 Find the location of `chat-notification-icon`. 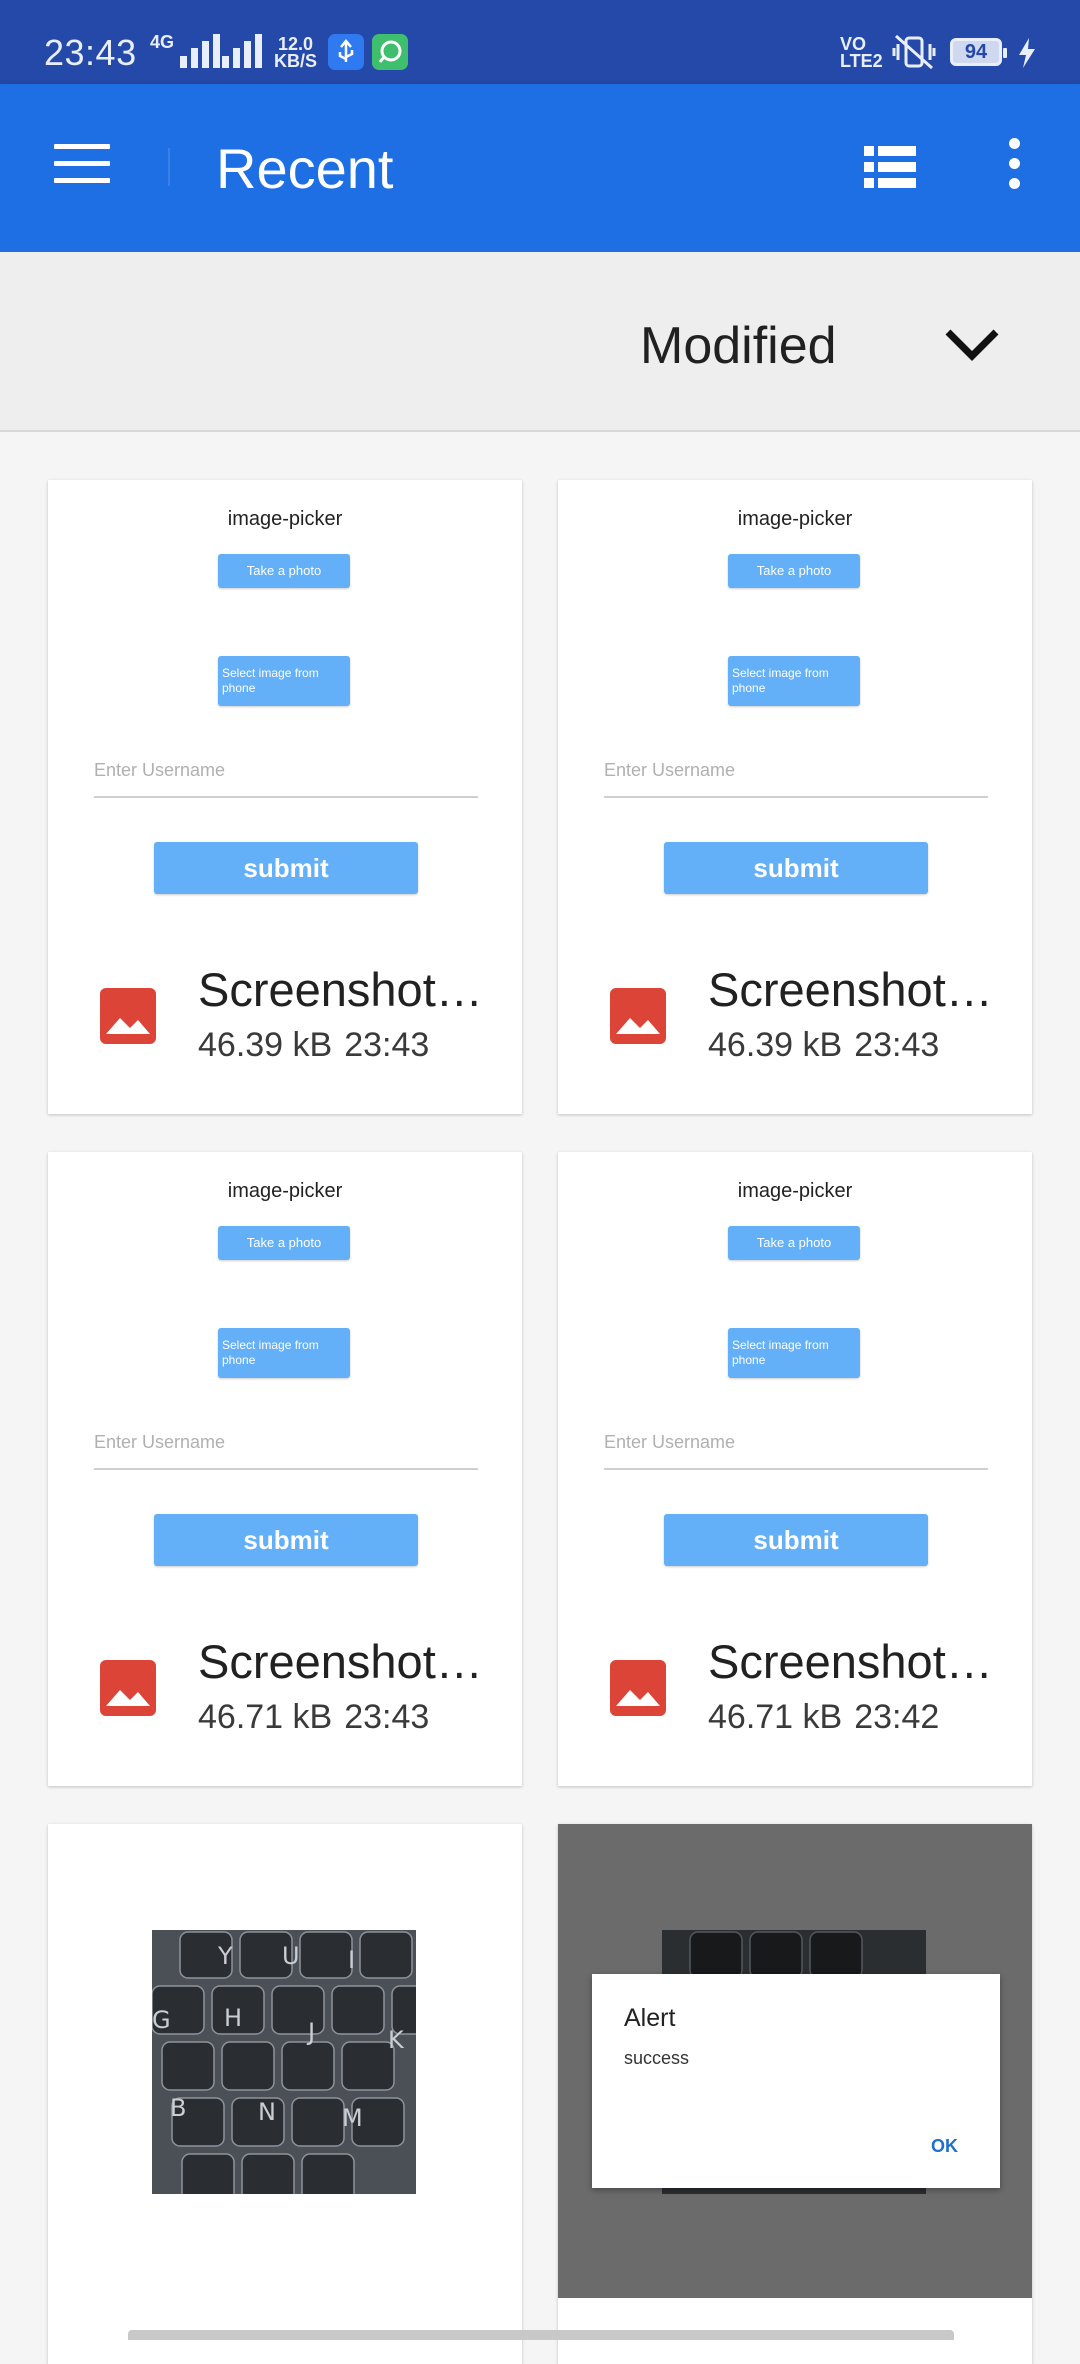

chat-notification-icon is located at coordinates (390, 52).